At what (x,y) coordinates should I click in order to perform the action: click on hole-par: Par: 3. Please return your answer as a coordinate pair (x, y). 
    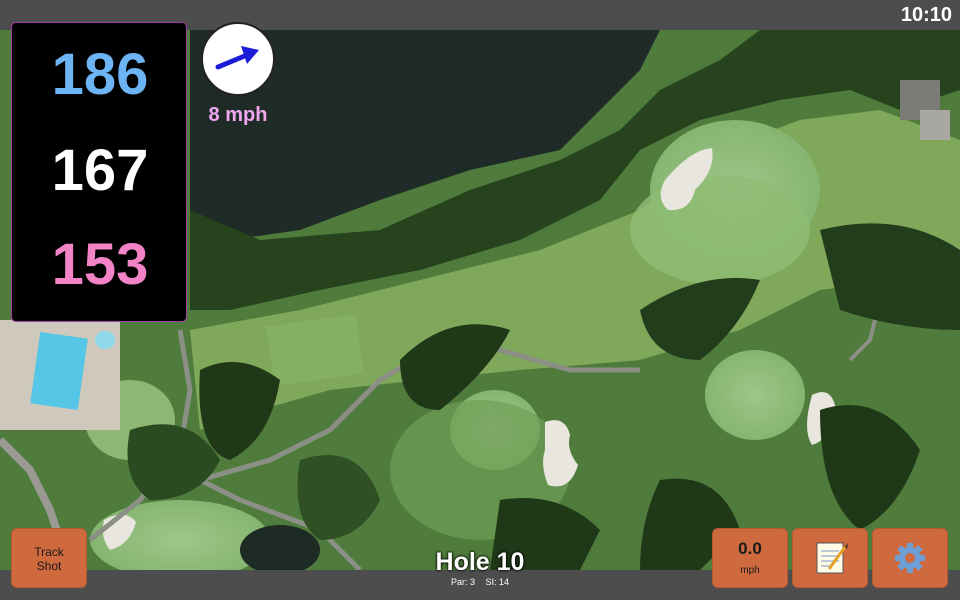
    Looking at the image, I should click on (462, 582).